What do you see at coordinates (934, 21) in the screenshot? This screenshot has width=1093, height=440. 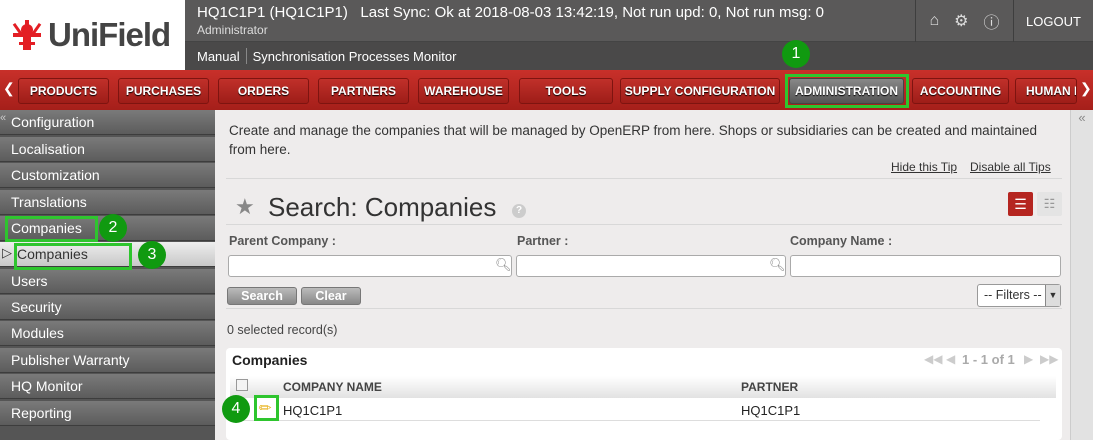 I see `home-icon: ⌂` at bounding box center [934, 21].